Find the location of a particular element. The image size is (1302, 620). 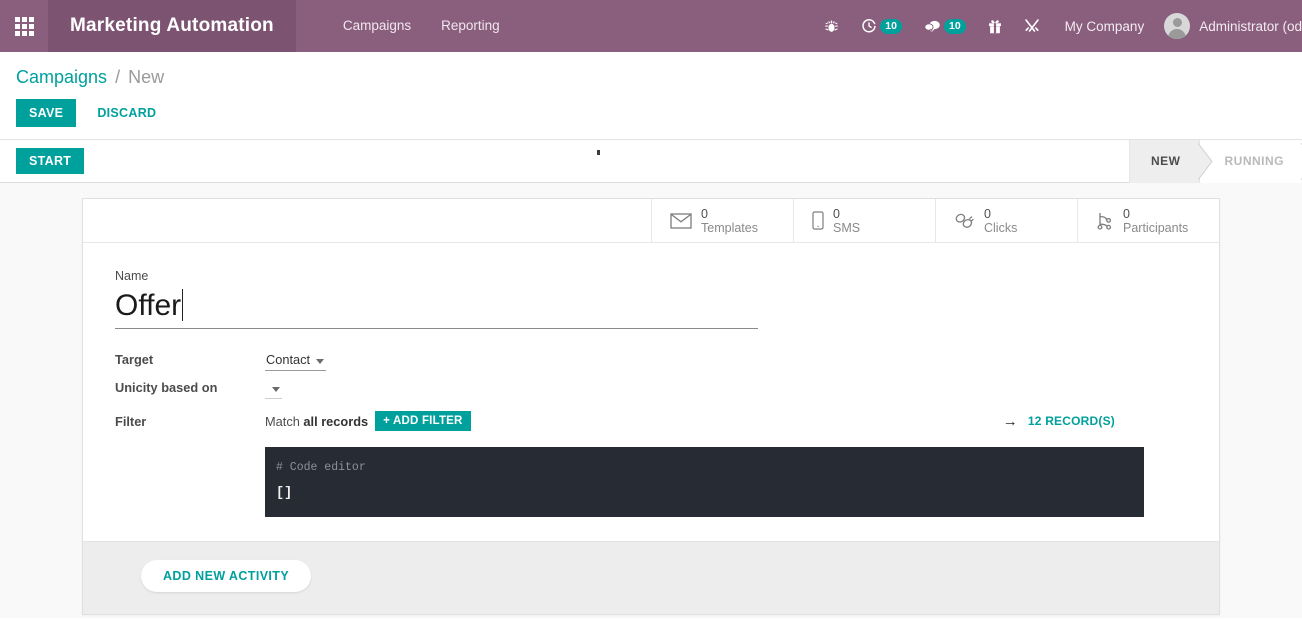

smart-button-text: 0 Templates is located at coordinates (729, 221).